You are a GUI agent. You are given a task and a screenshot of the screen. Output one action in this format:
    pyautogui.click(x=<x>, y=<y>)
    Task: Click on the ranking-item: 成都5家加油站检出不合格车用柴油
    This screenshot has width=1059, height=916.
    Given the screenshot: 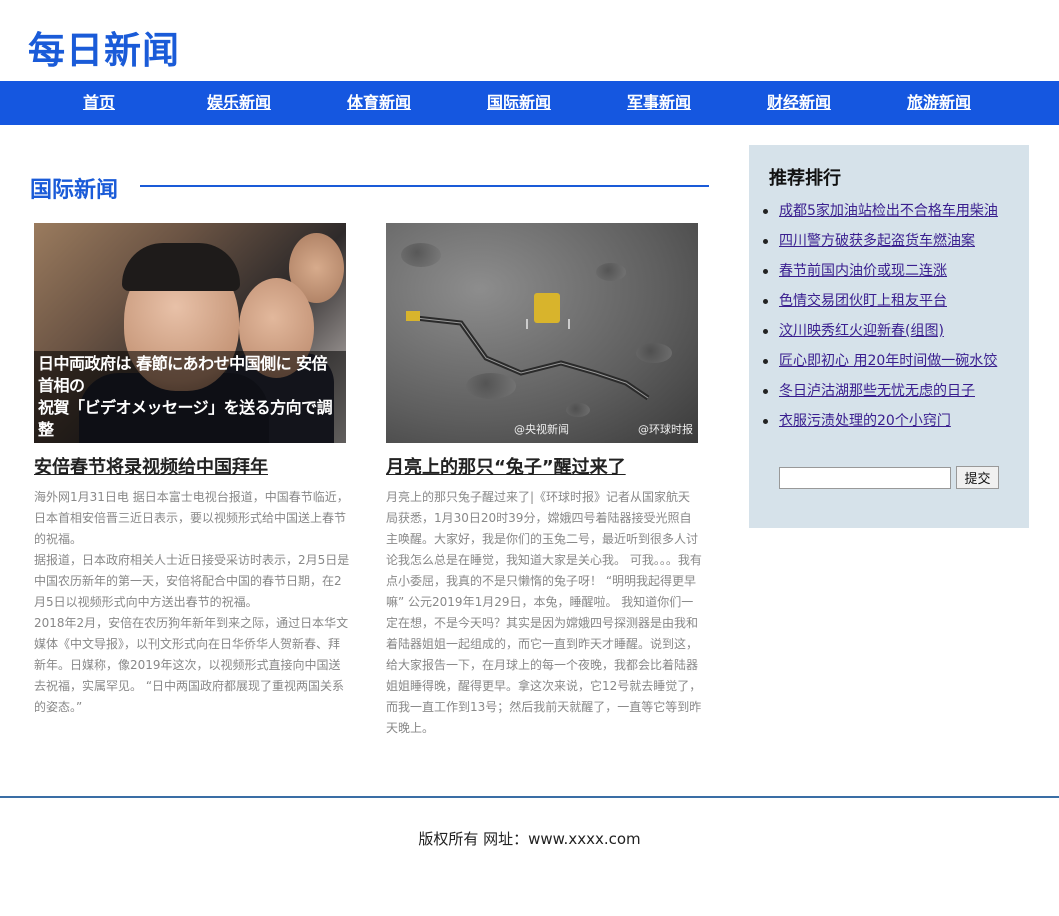 What is the action you would take?
    pyautogui.click(x=891, y=216)
    